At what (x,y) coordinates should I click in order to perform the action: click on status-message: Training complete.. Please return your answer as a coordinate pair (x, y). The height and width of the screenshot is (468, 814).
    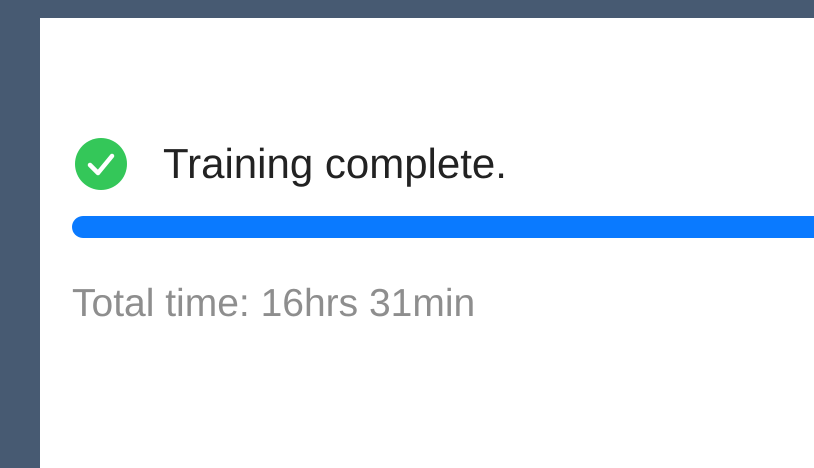
    Looking at the image, I should click on (335, 164).